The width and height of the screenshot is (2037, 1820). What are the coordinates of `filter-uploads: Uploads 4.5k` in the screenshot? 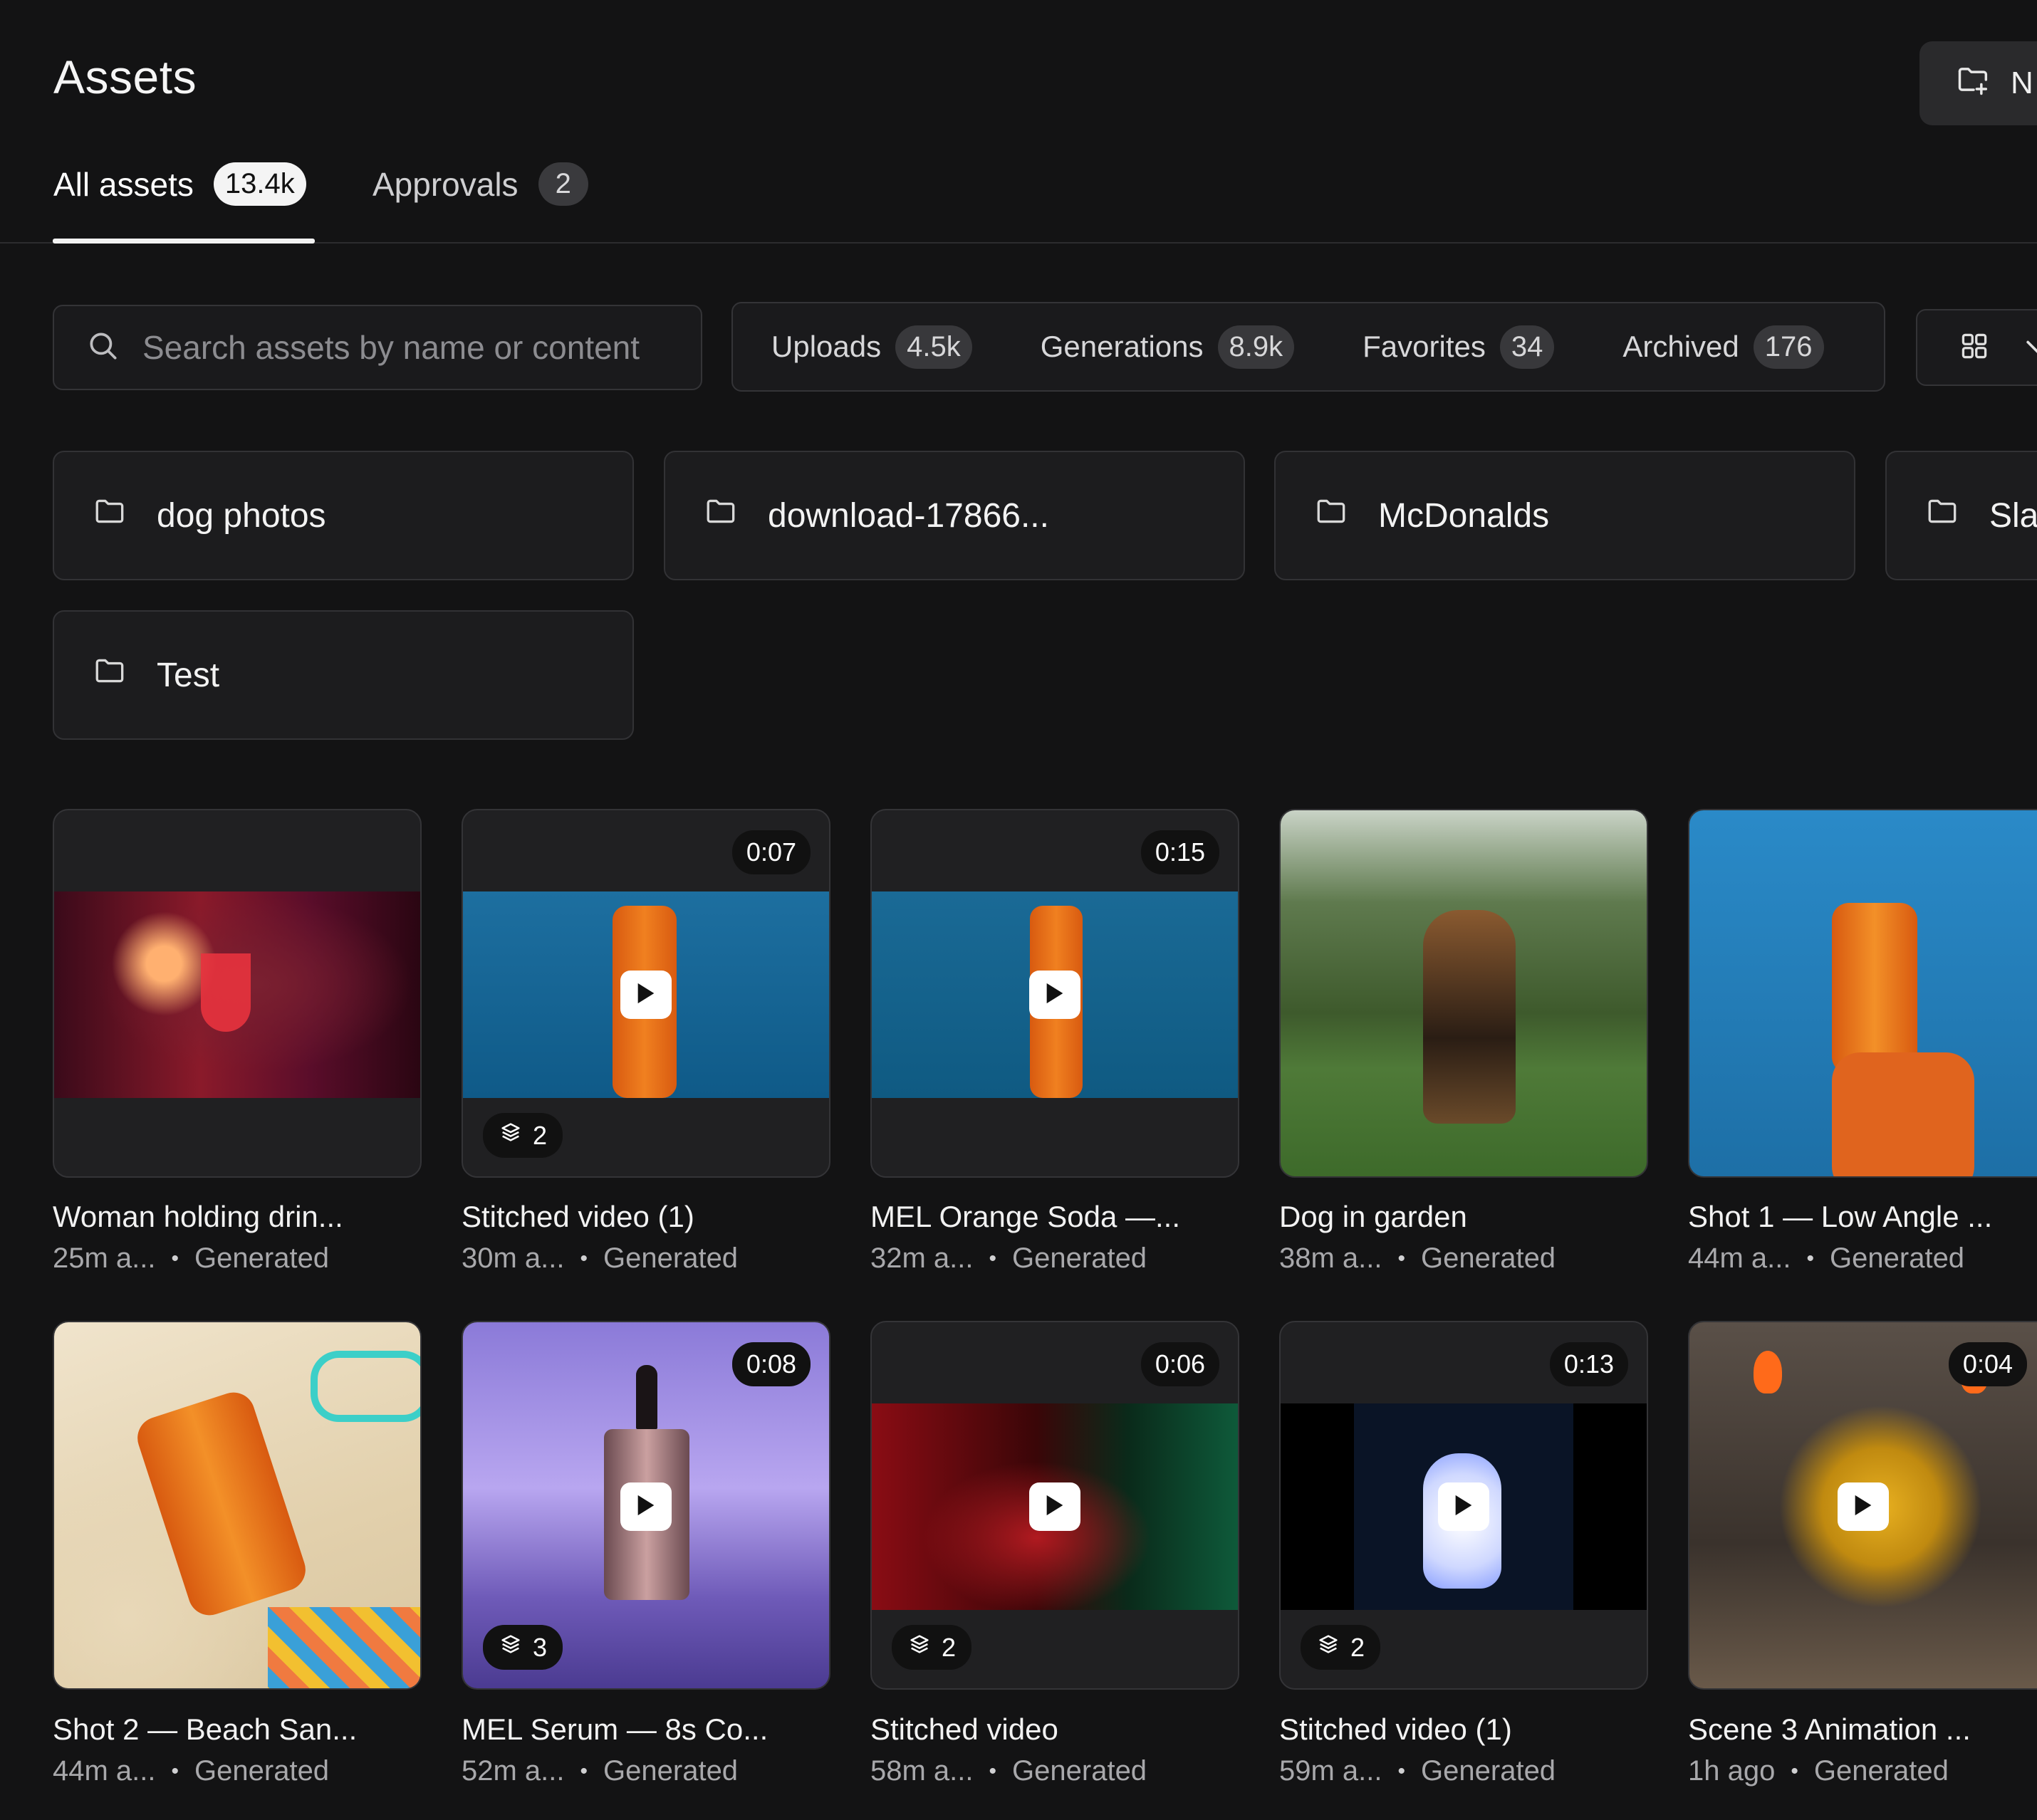 It's located at (871, 347).